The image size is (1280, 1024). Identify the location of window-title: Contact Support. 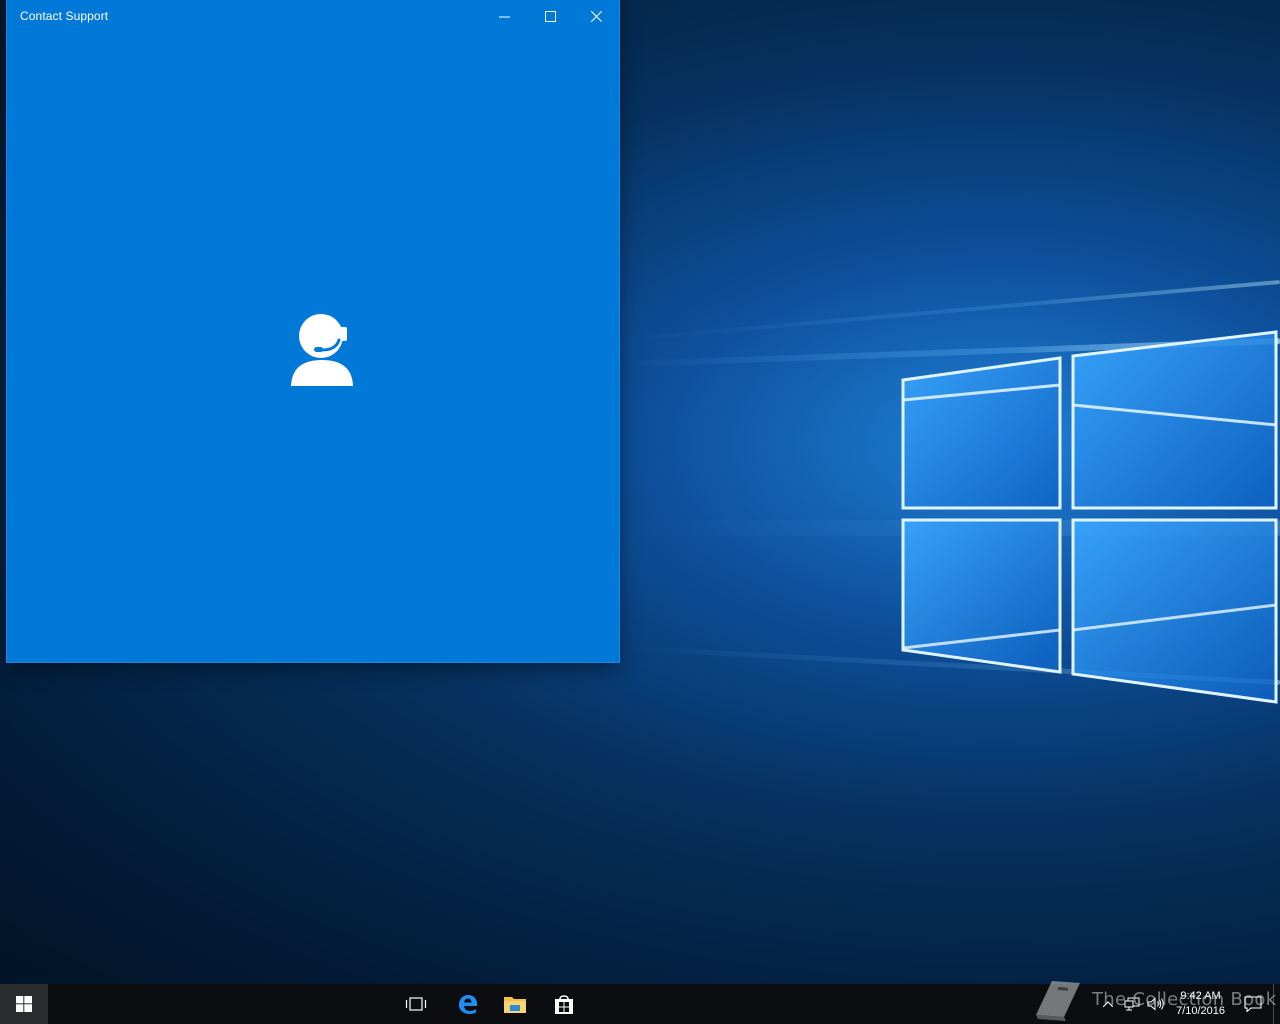
(64, 16).